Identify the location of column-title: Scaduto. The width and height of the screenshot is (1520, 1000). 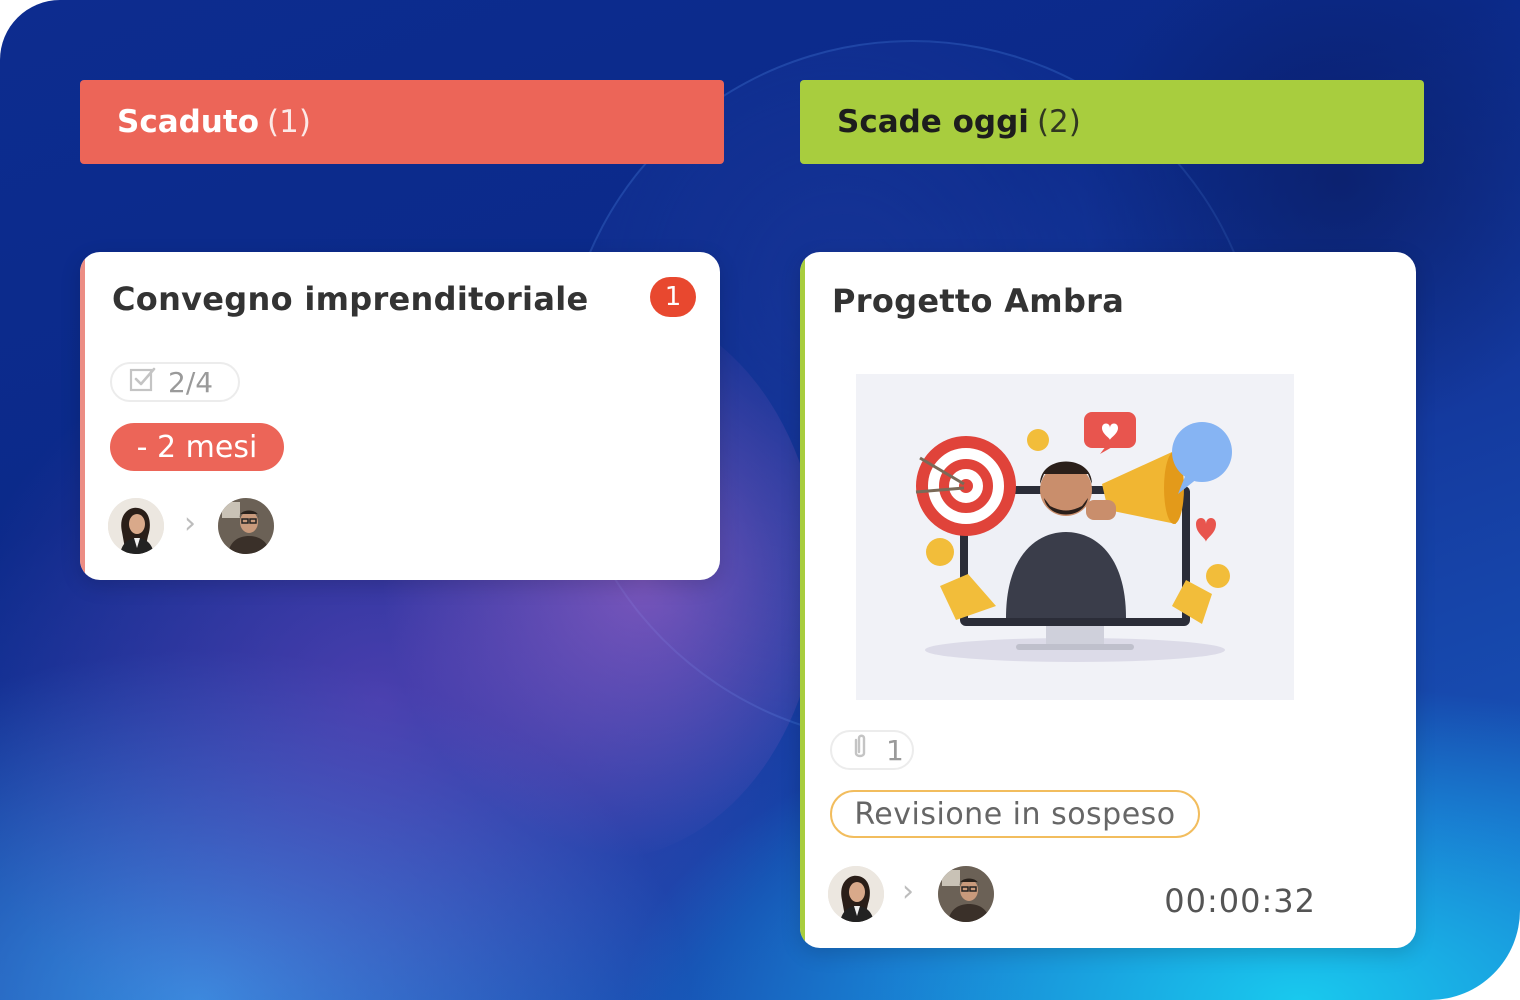
(188, 122).